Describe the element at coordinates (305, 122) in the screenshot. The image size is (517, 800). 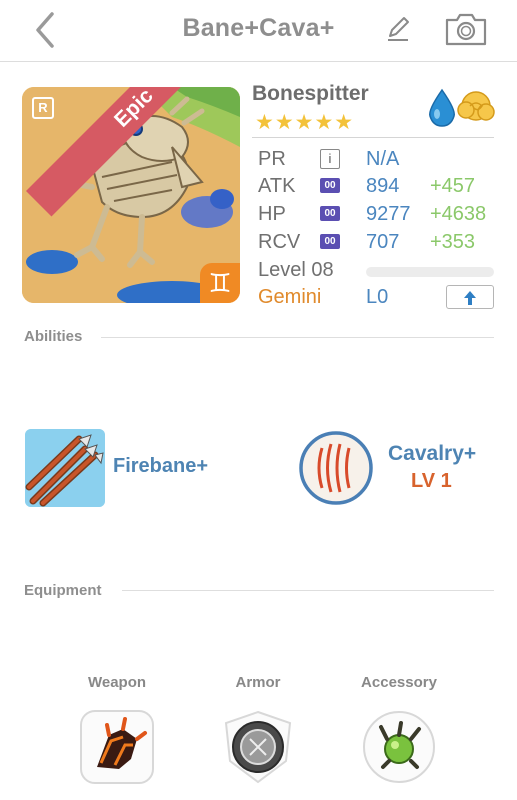
I see `star-rating: ★★★★★` at that location.